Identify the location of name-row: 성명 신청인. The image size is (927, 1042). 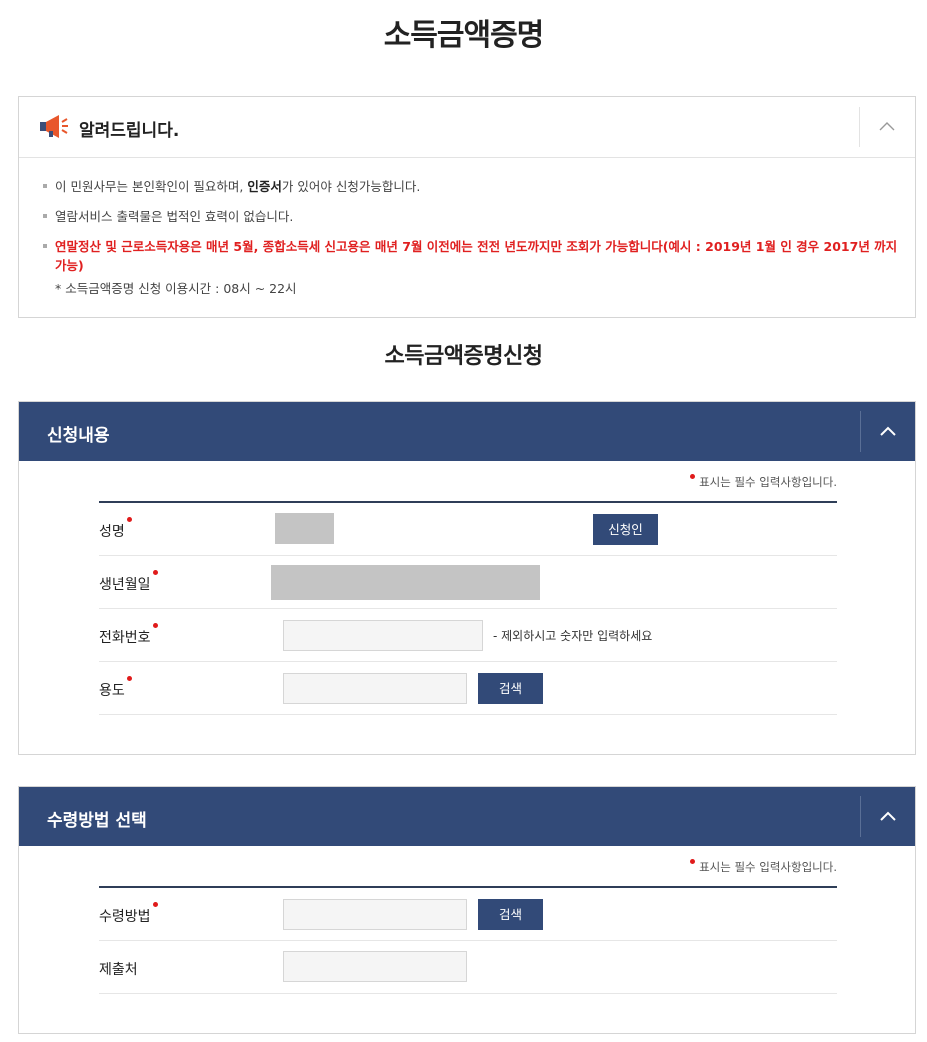
(468, 529).